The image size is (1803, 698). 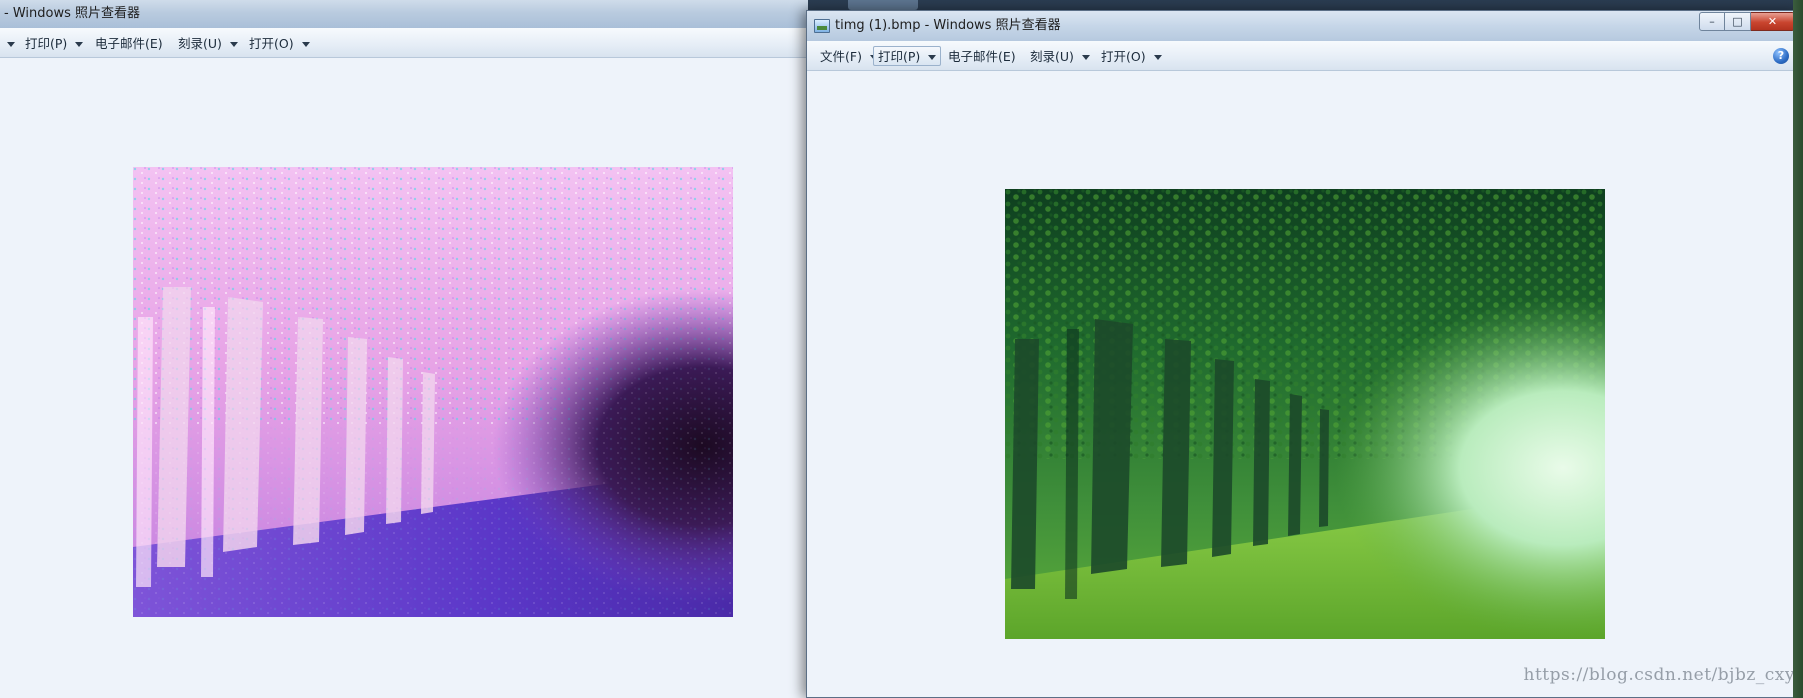 What do you see at coordinates (948, 25) in the screenshot?
I see `window-title: timg (1).bmp - Windows 照片查看器` at bounding box center [948, 25].